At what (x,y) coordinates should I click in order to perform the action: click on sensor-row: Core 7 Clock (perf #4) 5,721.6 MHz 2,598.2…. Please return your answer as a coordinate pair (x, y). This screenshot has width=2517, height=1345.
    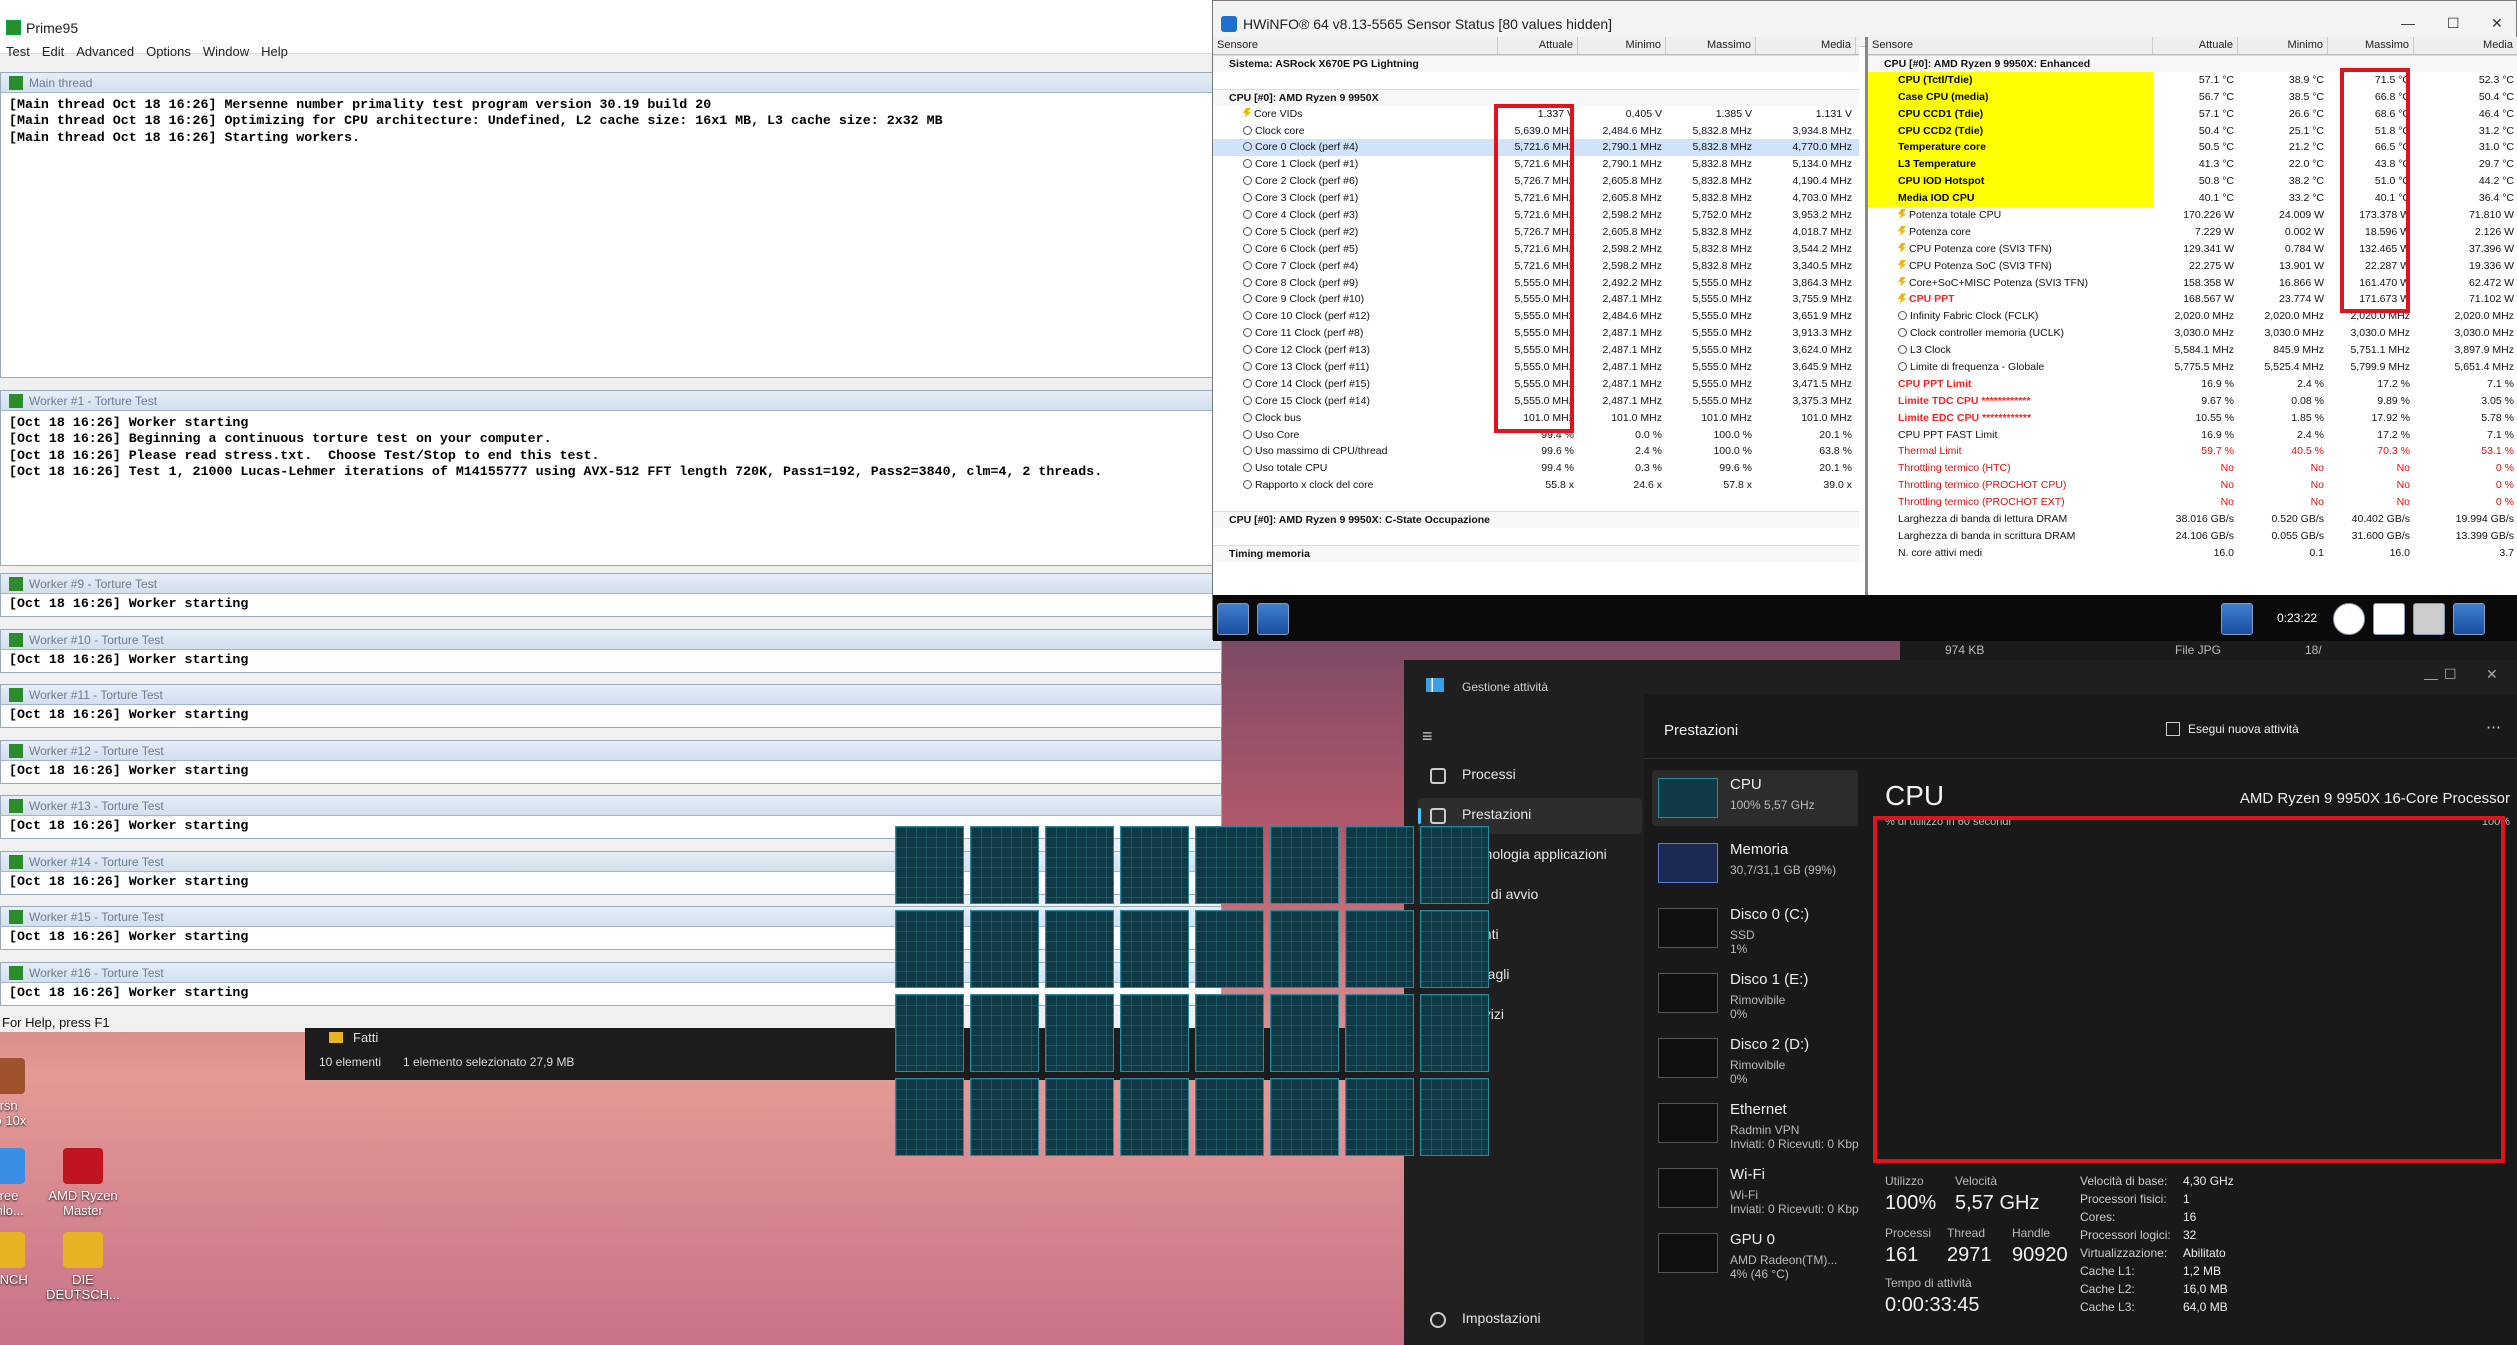
    Looking at the image, I should click on (1536, 266).